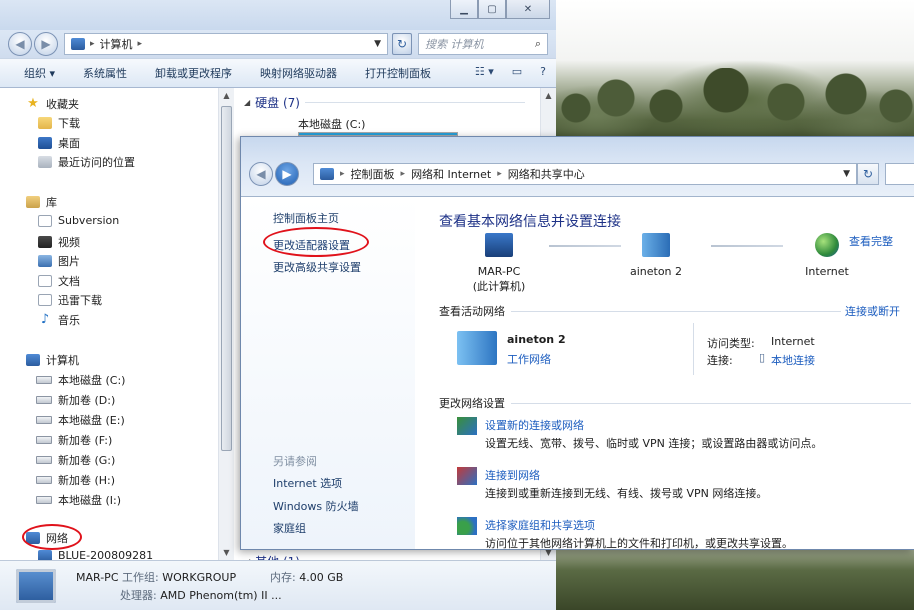  What do you see at coordinates (39, 73) in the screenshot?
I see `organize-button: 组织 ▾` at bounding box center [39, 73].